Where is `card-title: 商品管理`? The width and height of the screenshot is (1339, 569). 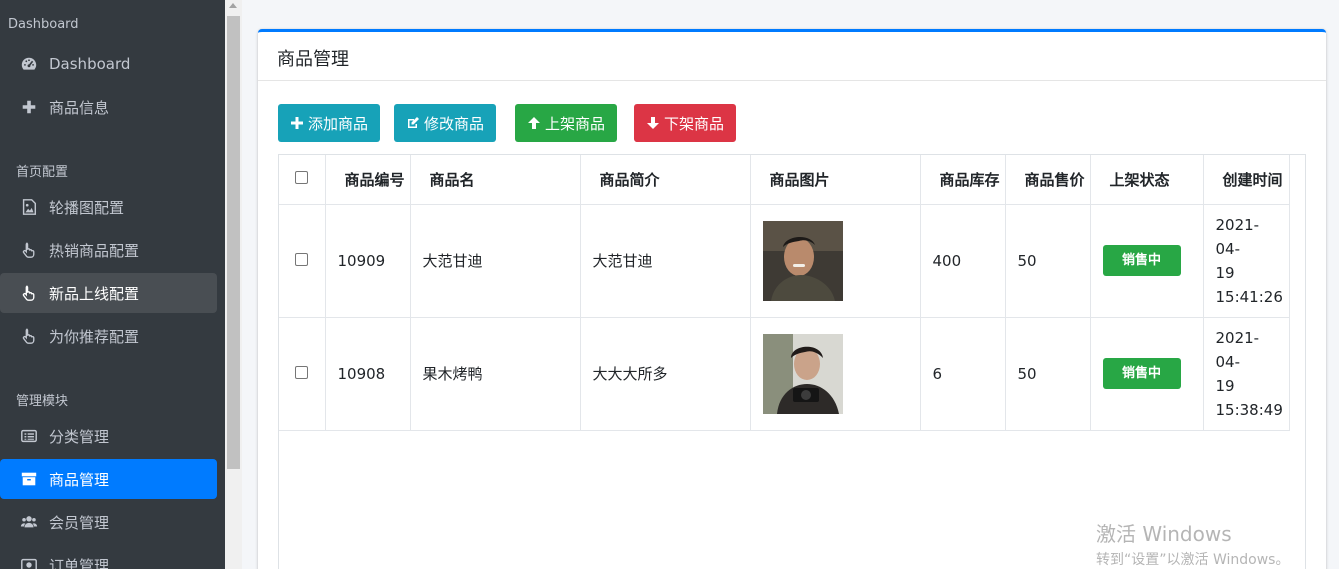 card-title: 商品管理 is located at coordinates (792, 56).